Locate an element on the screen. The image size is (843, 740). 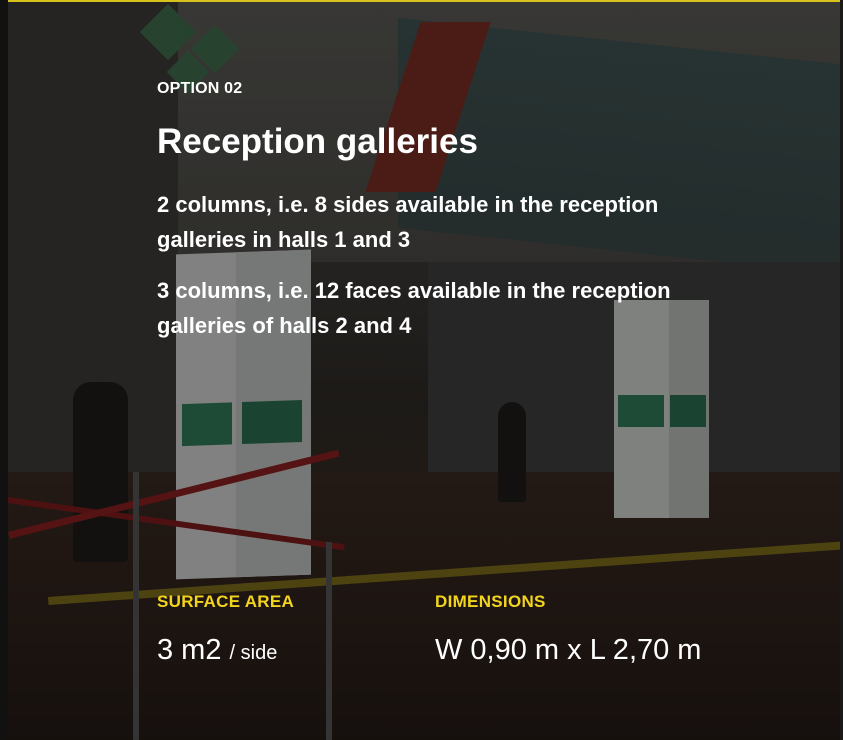
option-label: OPTION 02 is located at coordinates (200, 88).